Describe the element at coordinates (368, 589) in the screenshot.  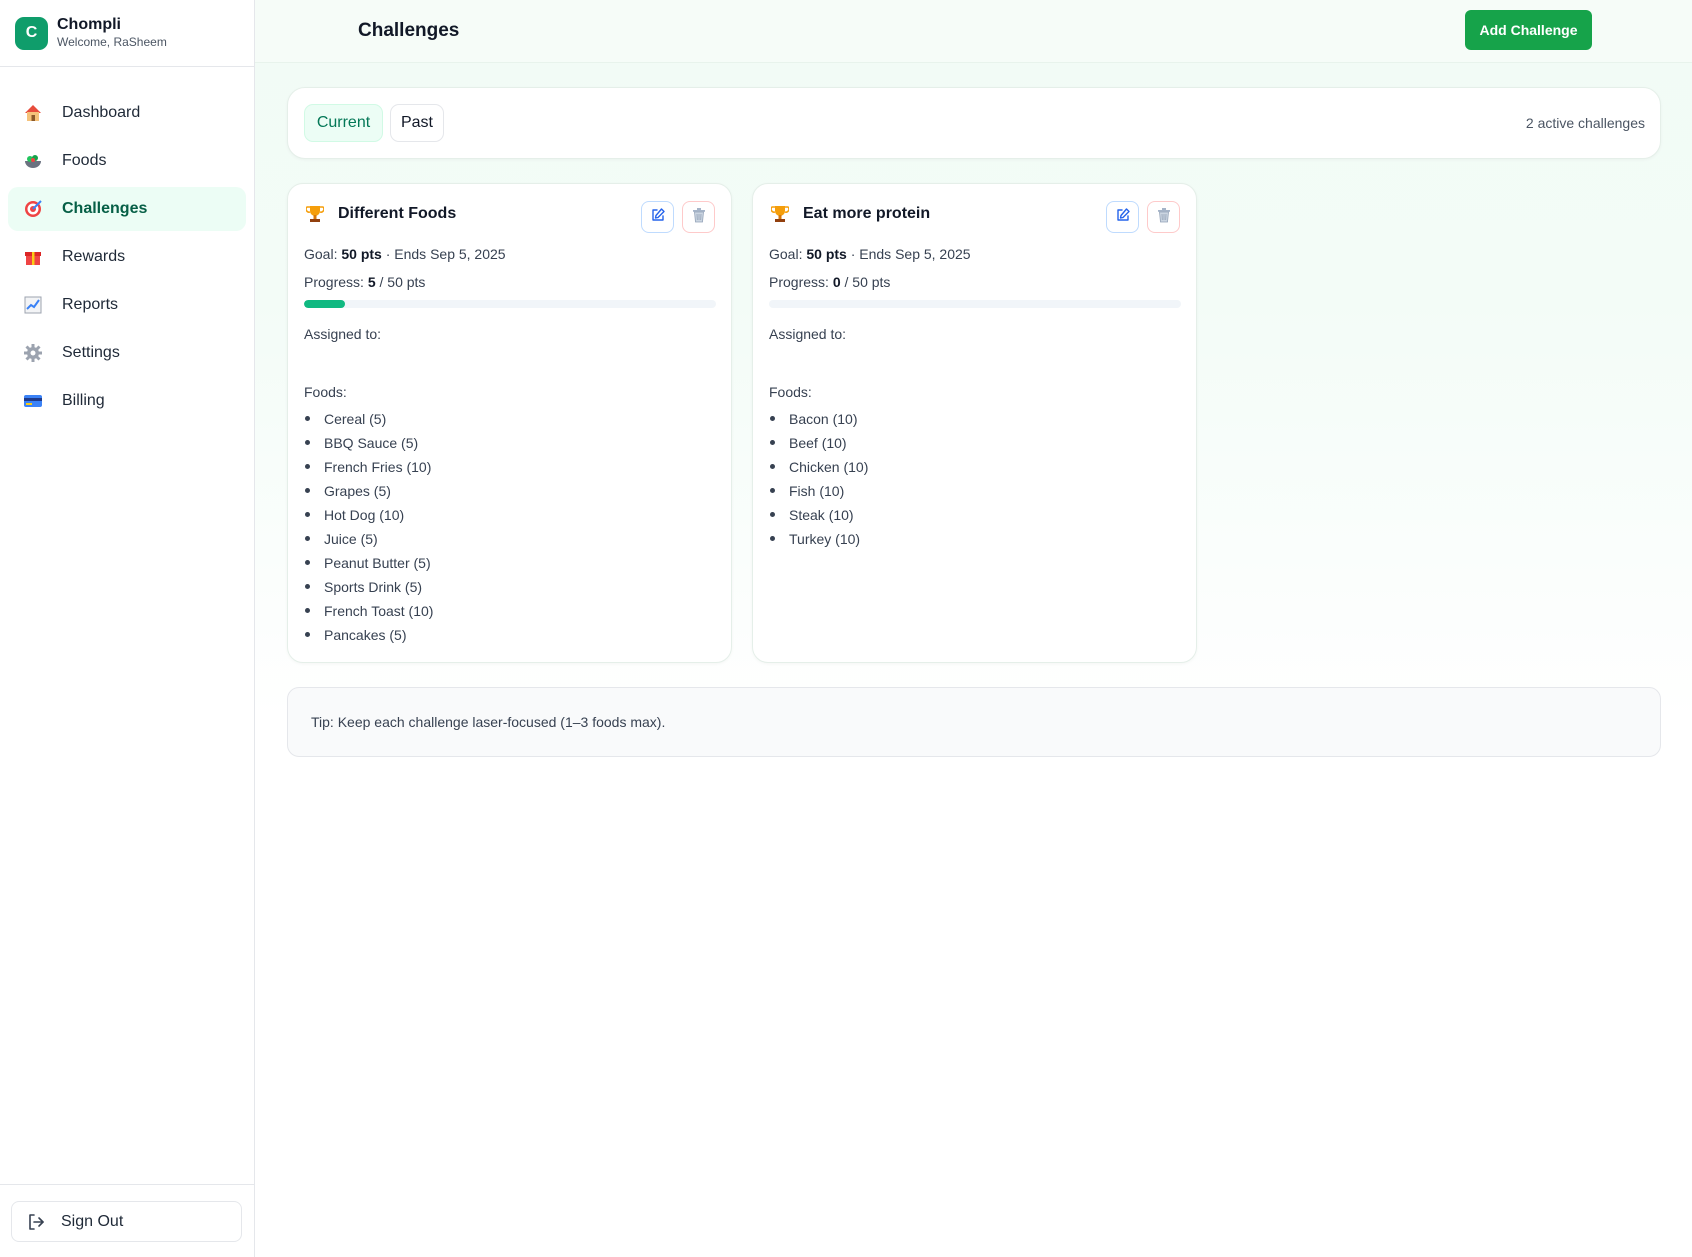
I see `list-item: Sports Drink (5)` at that location.